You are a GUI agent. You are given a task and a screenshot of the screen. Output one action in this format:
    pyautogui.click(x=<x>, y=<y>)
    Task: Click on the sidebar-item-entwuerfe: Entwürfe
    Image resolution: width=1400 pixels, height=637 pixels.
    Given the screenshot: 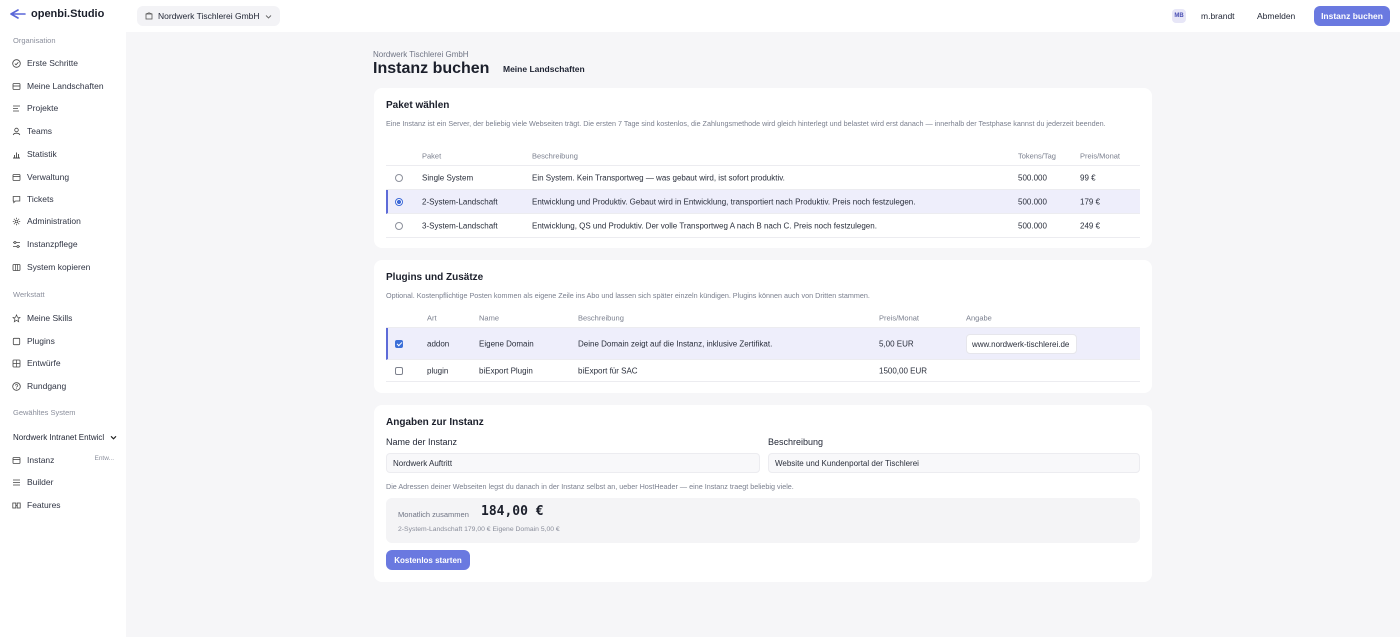 What is the action you would take?
    pyautogui.click(x=67, y=363)
    